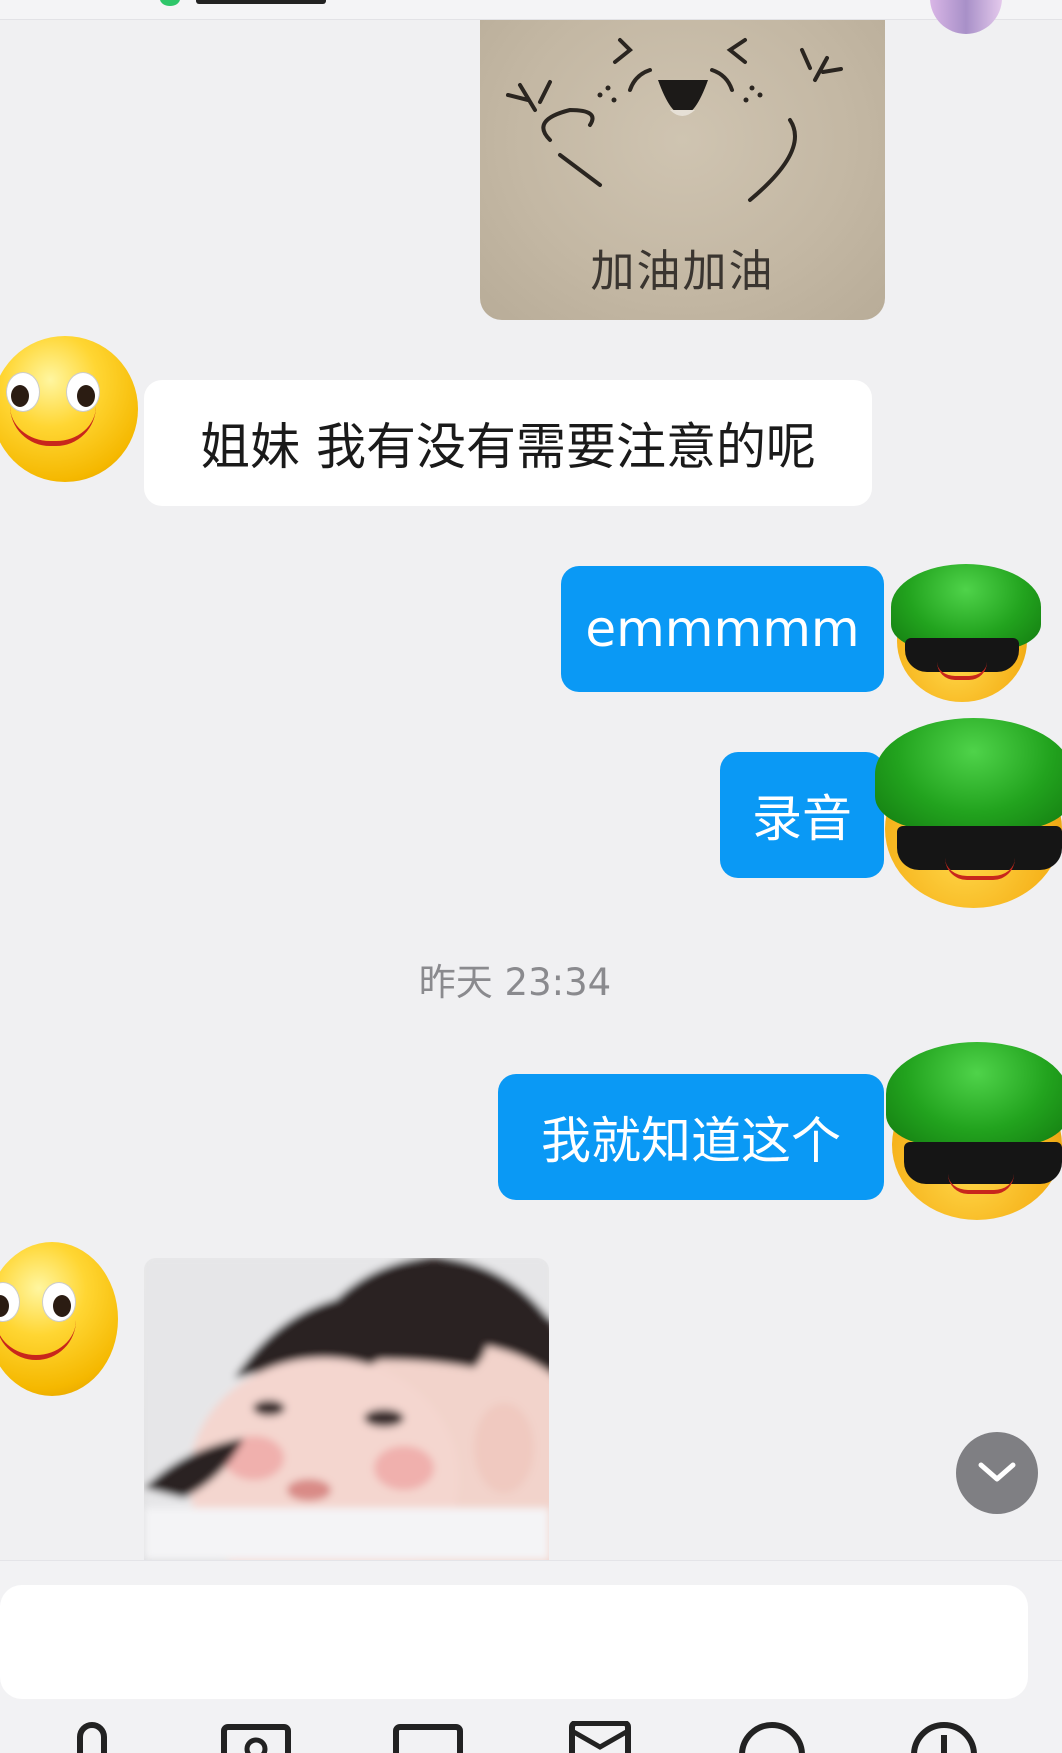 Image resolution: width=1062 pixels, height=1753 pixels. I want to click on mic-icon, so click(92, 1737).